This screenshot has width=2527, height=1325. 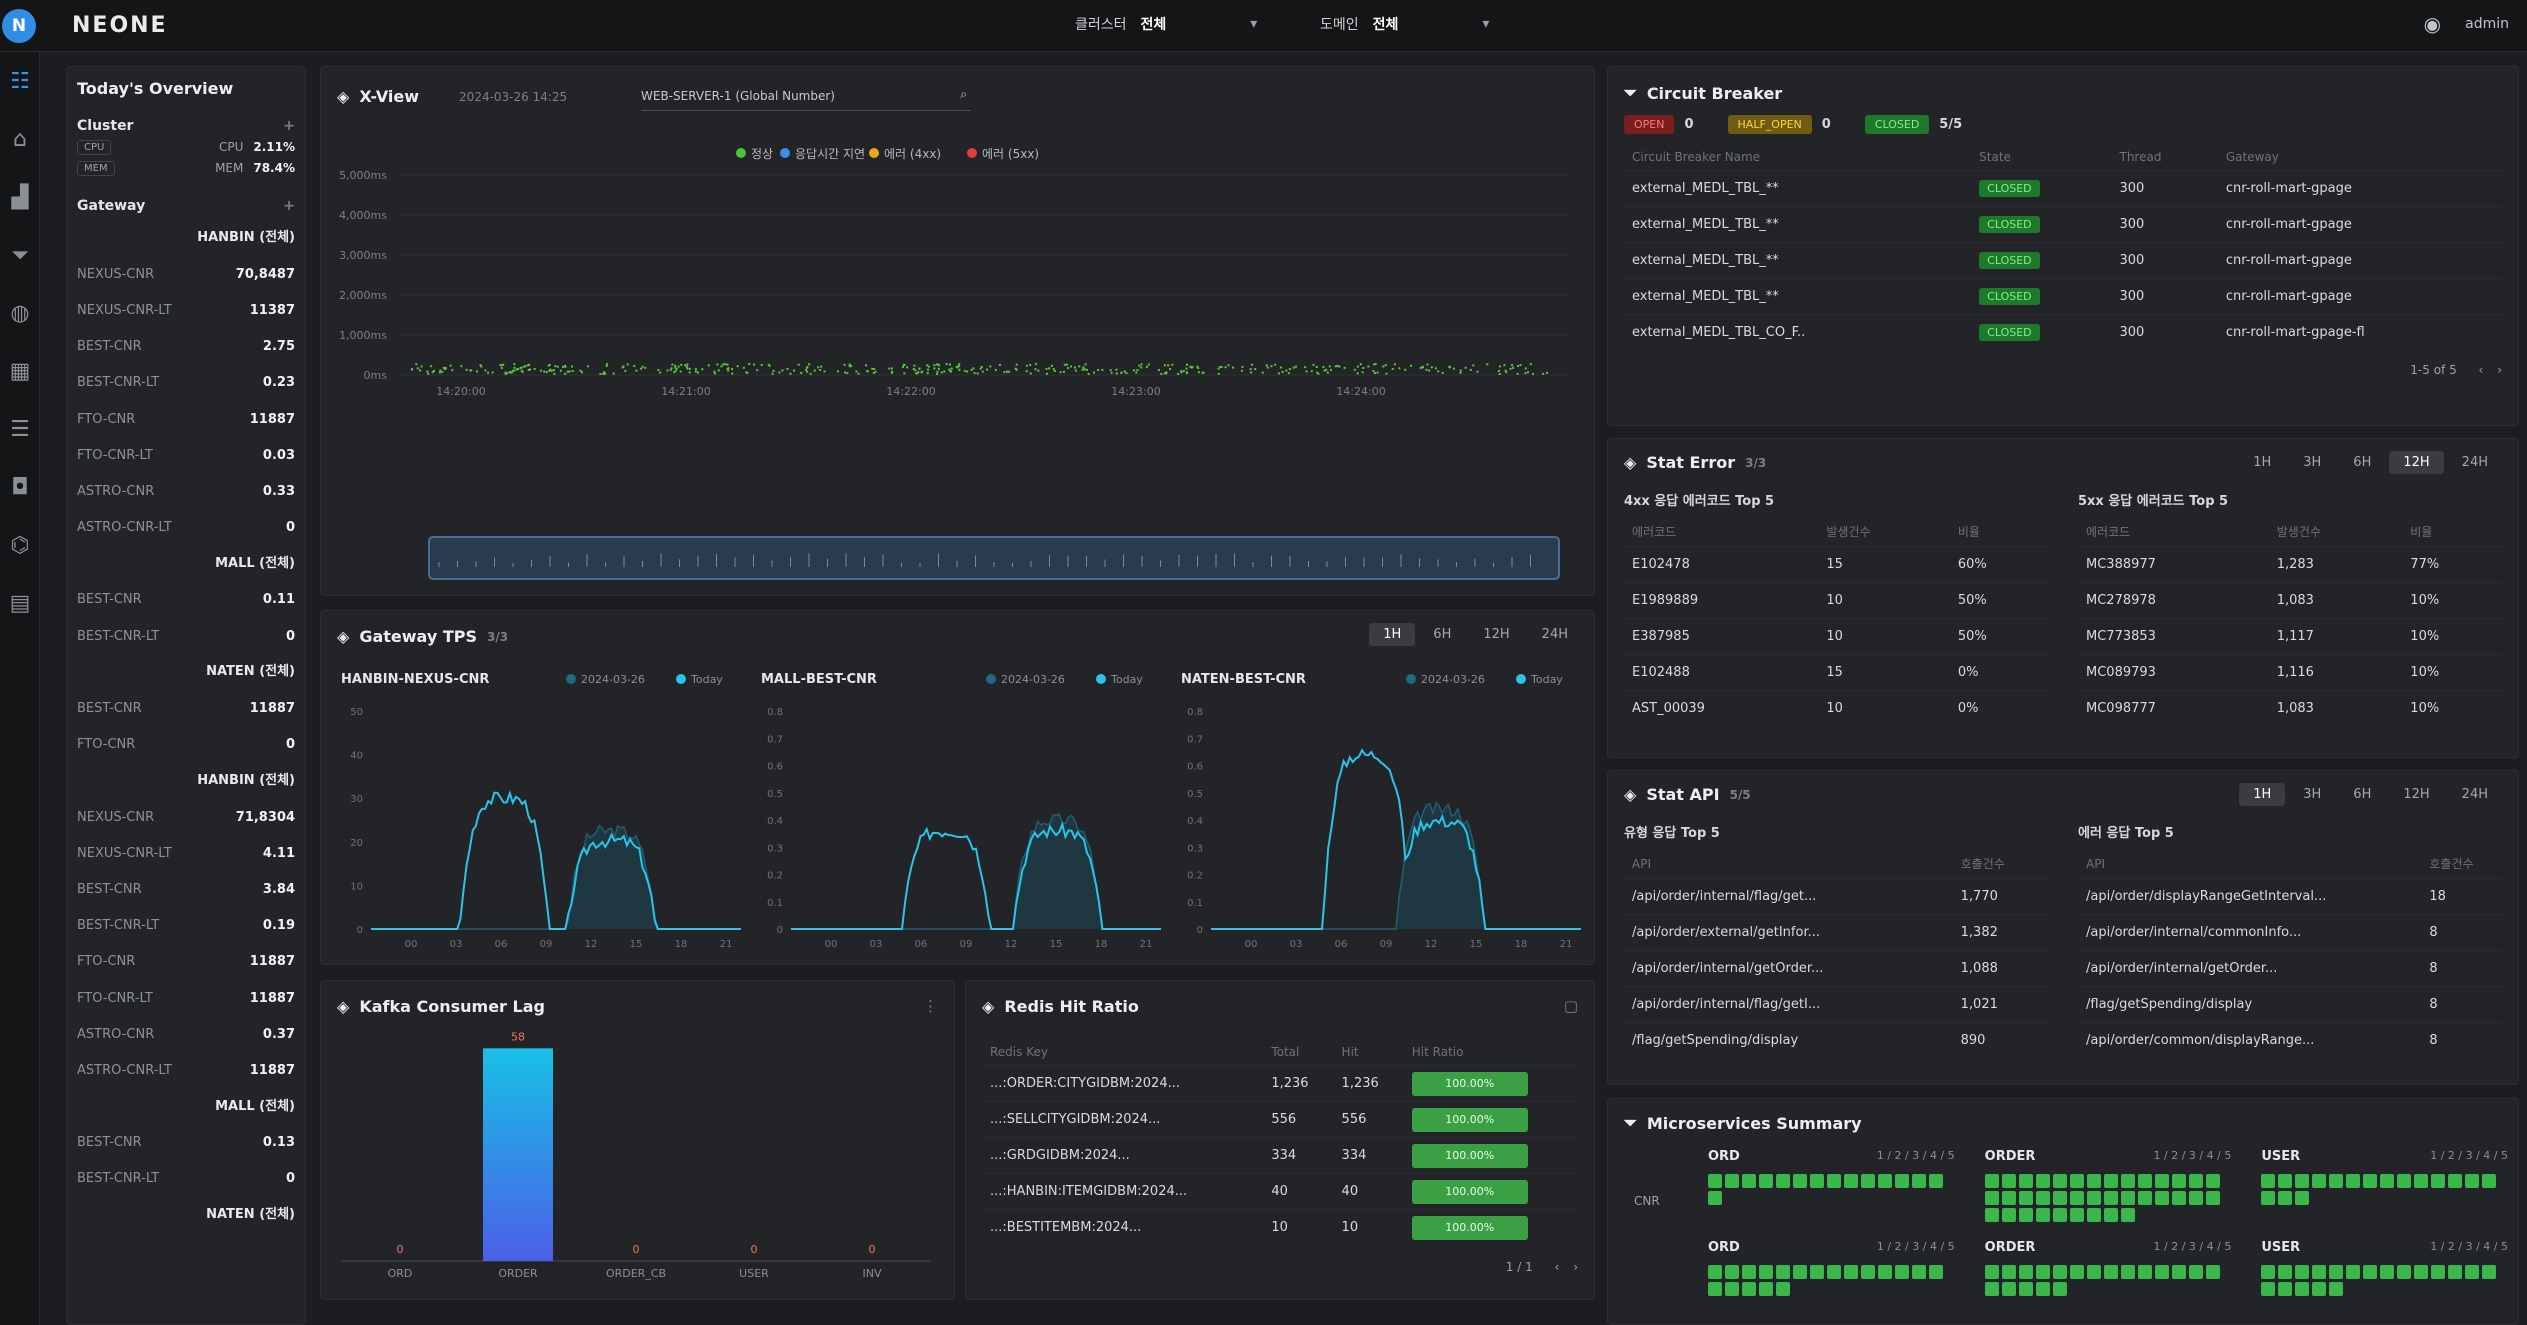 What do you see at coordinates (1571, 1006) in the screenshot?
I see `expand-icon: ▢` at bounding box center [1571, 1006].